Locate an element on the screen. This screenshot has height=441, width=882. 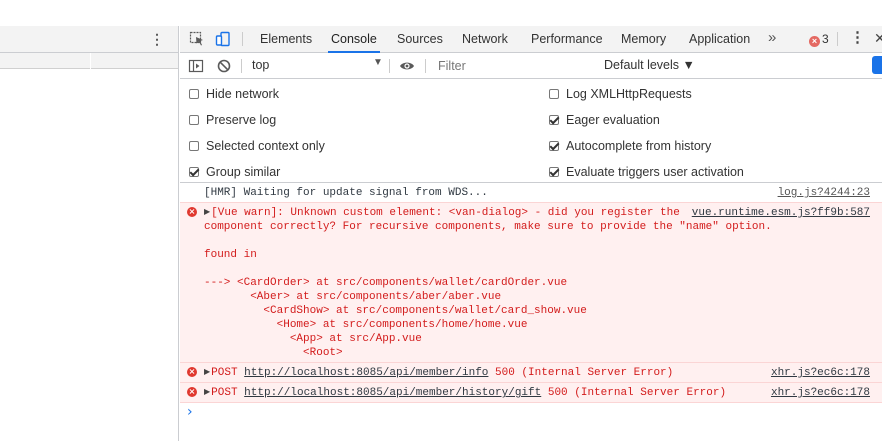
tab-console: Console is located at coordinates (354, 39).